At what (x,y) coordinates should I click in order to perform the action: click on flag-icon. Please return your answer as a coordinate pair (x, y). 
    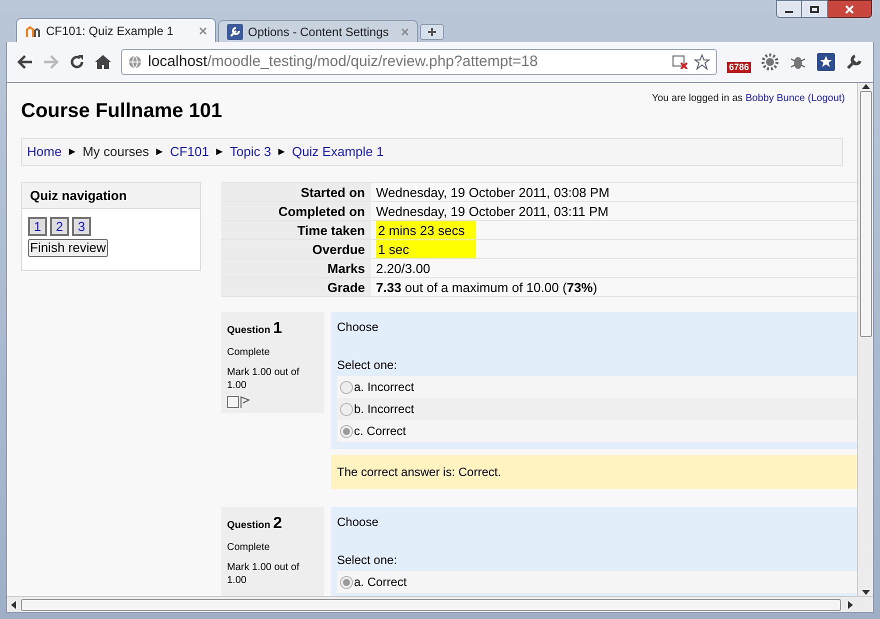
    Looking at the image, I should click on (245, 402).